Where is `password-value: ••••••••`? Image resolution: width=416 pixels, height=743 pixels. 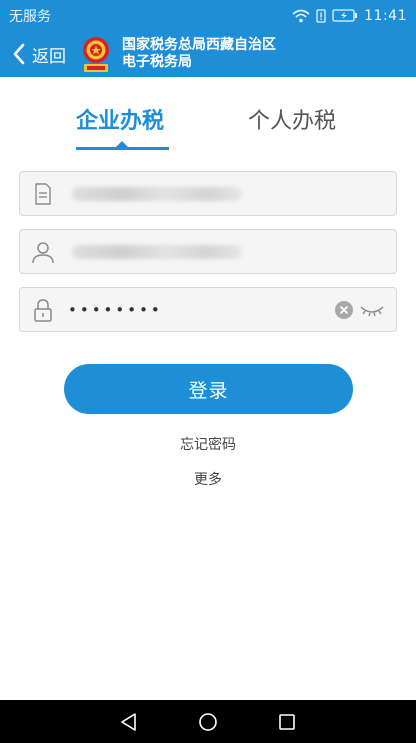
password-value: •••••••• is located at coordinates (115, 309).